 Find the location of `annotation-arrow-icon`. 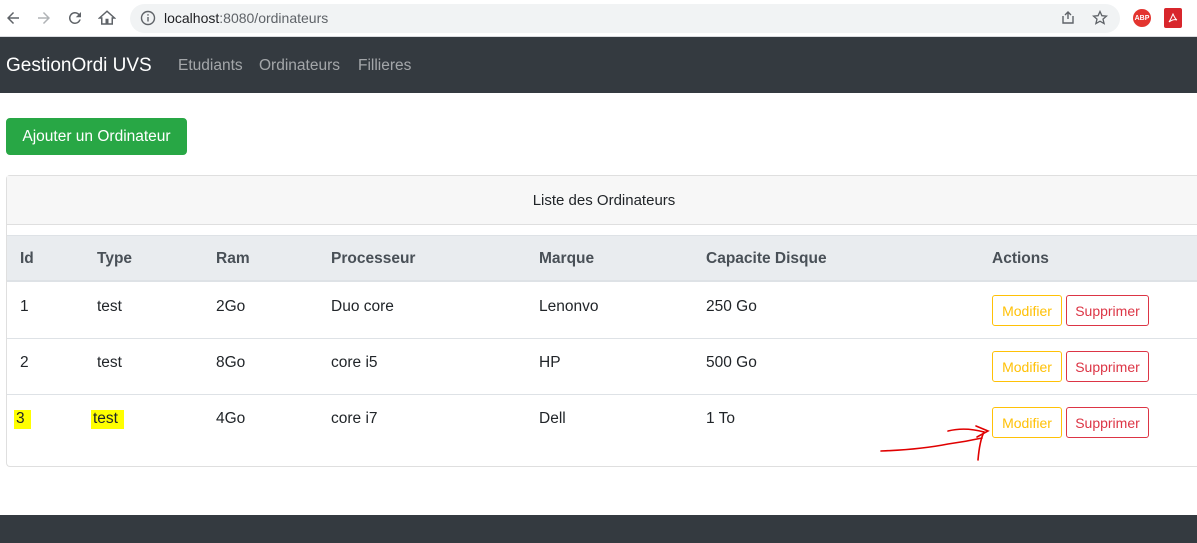

annotation-arrow-icon is located at coordinates (935, 443).